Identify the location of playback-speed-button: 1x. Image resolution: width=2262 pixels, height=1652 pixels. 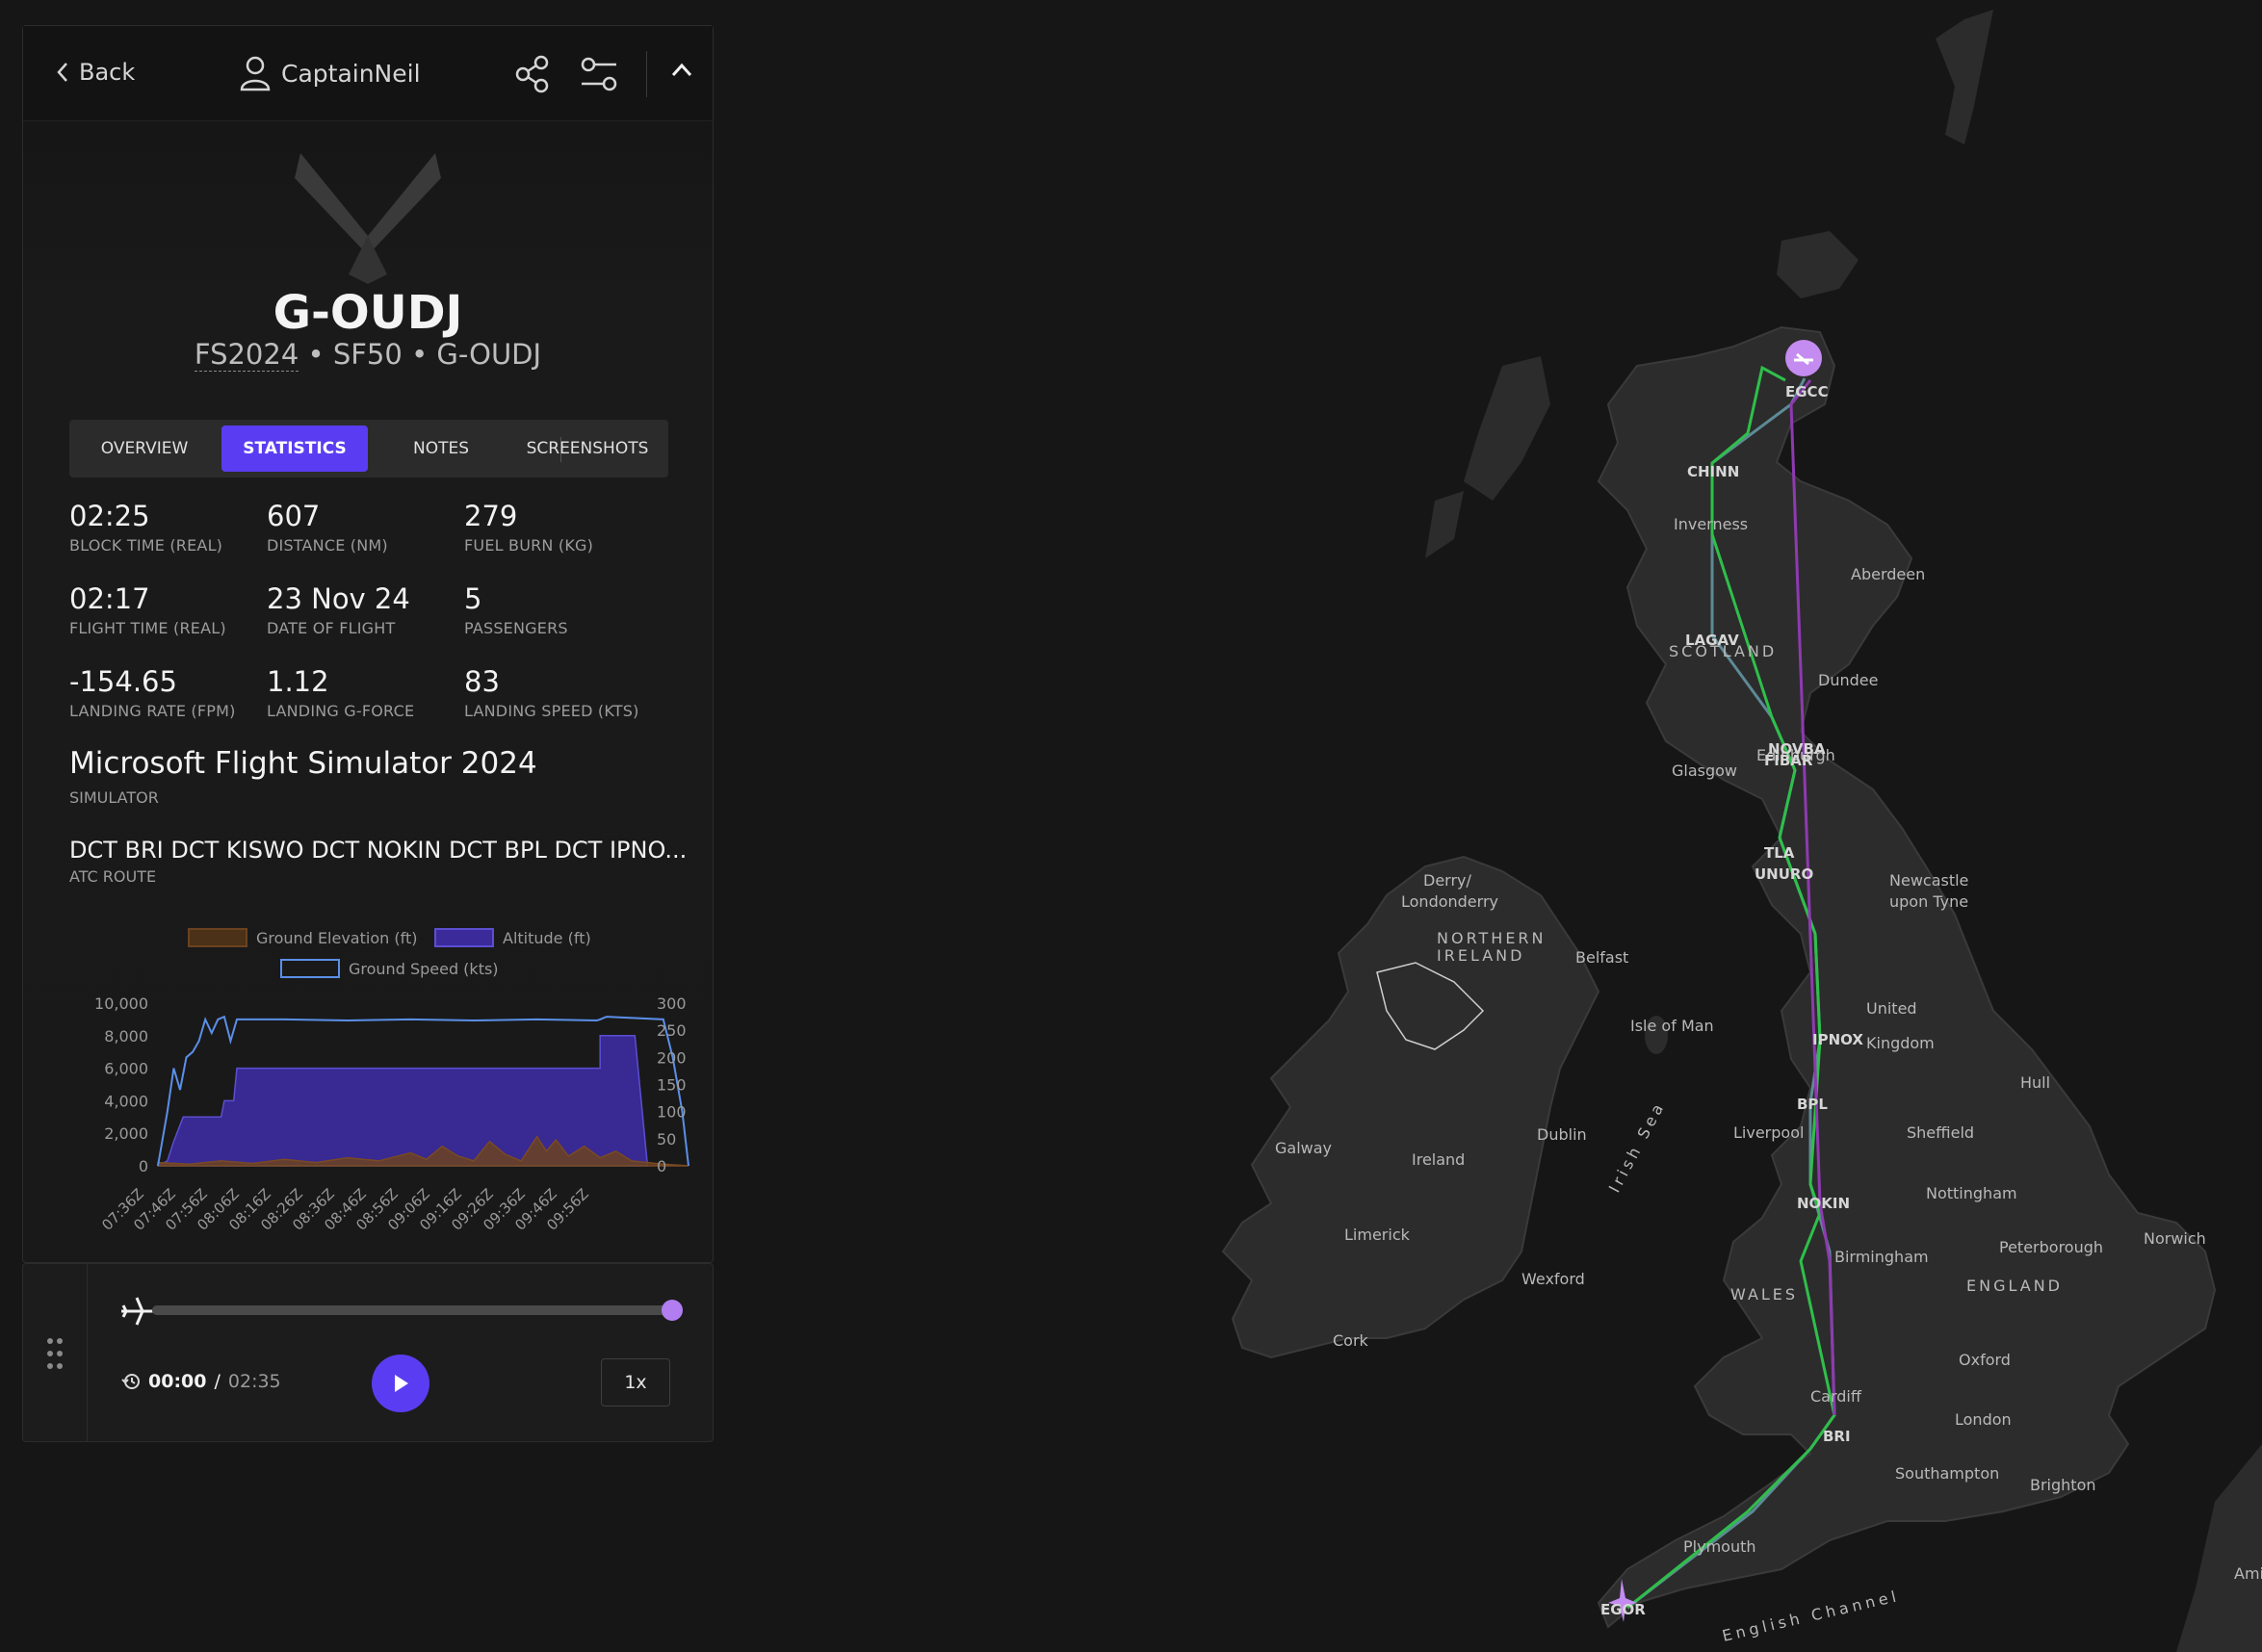
(635, 1382).